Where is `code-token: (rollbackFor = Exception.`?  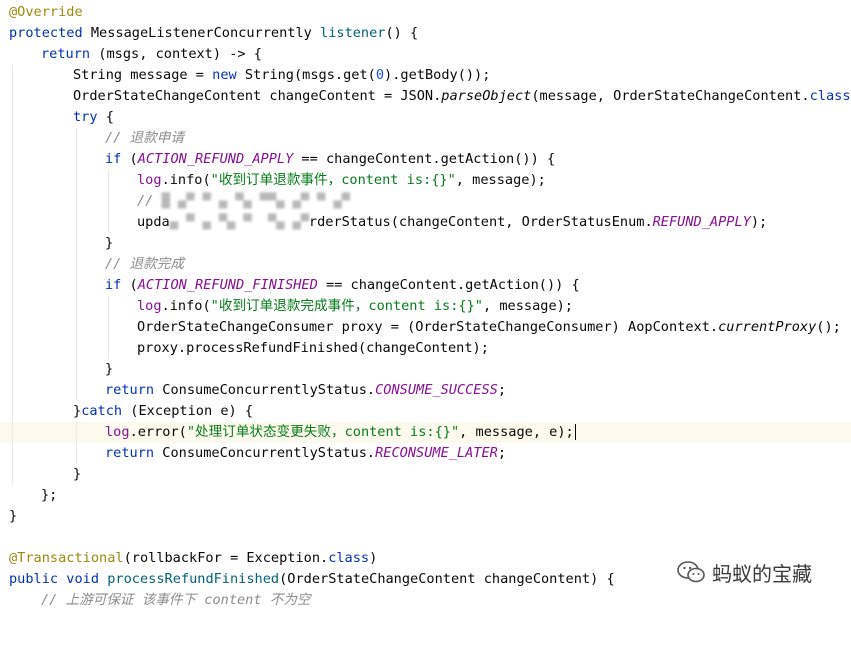
code-token: (rollbackFor = Exception. is located at coordinates (226, 558).